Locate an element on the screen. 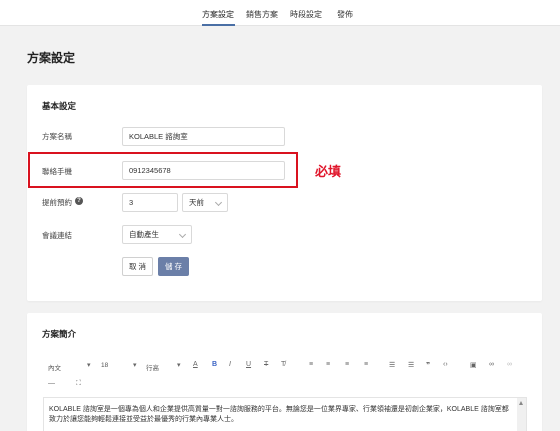 The image size is (560, 431). meeting-link-select: 自動產生 is located at coordinates (157, 234).